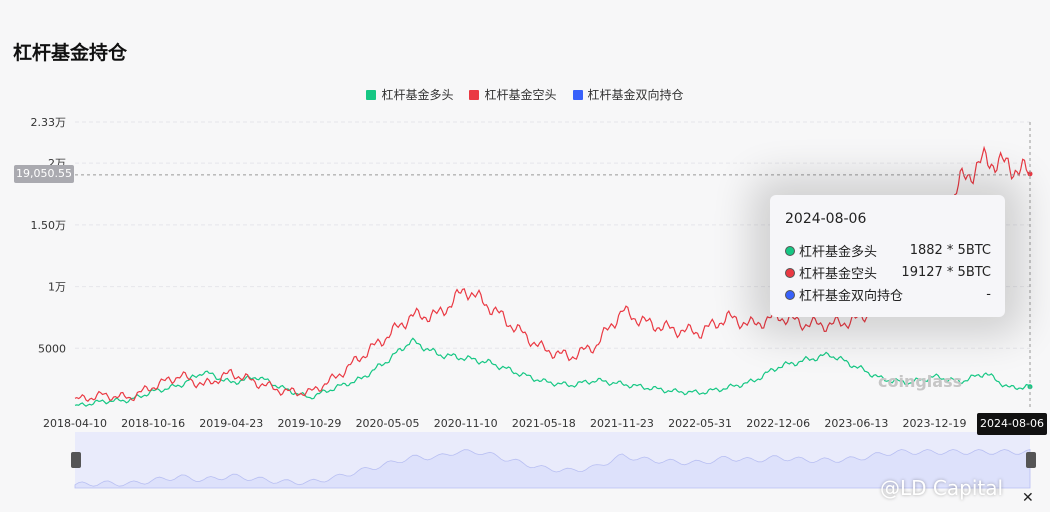 The width and height of the screenshot is (1050, 512). Describe the element at coordinates (153, 423) in the screenshot. I see `x-tick-label: 2018-10-16` at that location.